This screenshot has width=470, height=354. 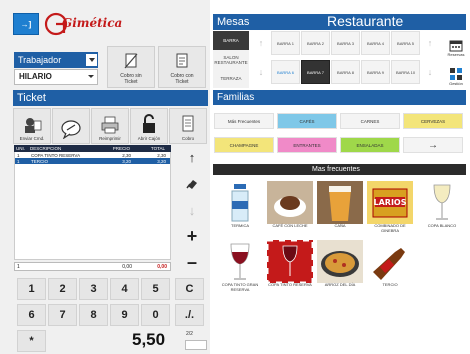 What do you see at coordinates (91, 60) in the screenshot?
I see `worker-dropdown-button` at bounding box center [91, 60].